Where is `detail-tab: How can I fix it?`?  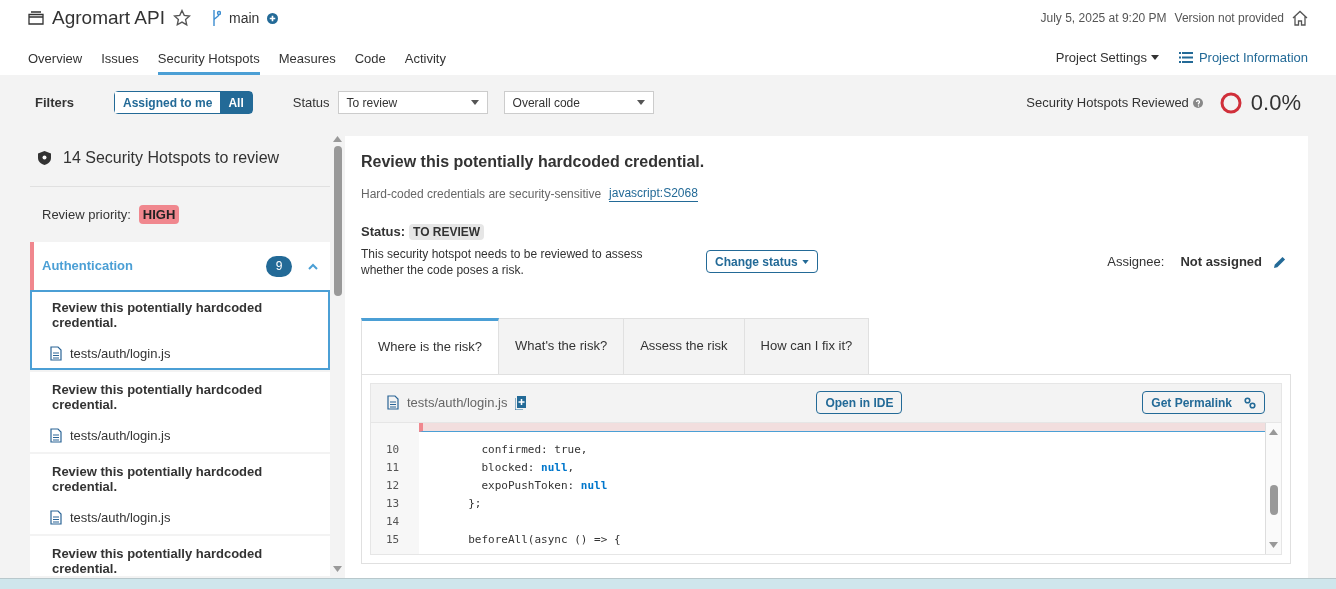 detail-tab: How can I fix it? is located at coordinates (807, 345).